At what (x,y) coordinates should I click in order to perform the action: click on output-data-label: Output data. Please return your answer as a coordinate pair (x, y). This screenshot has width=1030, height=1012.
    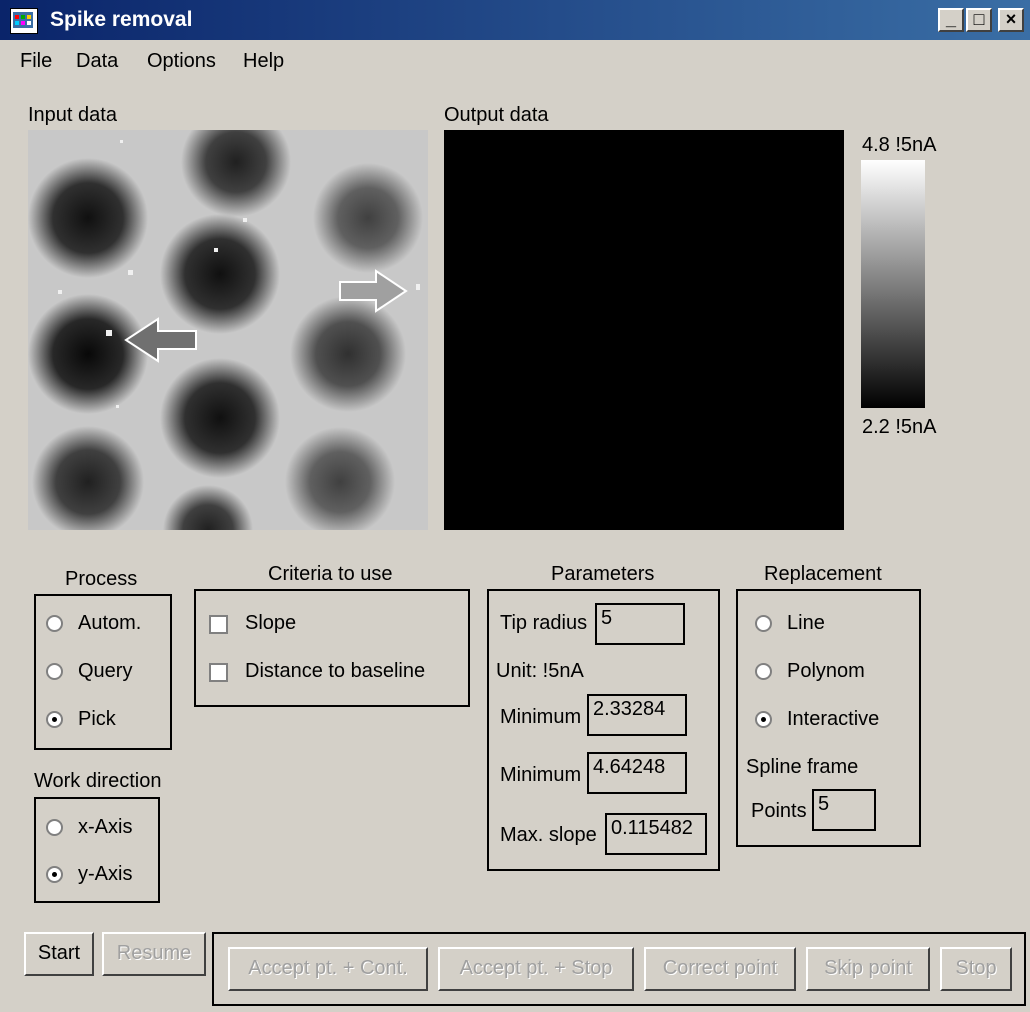
    Looking at the image, I should click on (496, 115).